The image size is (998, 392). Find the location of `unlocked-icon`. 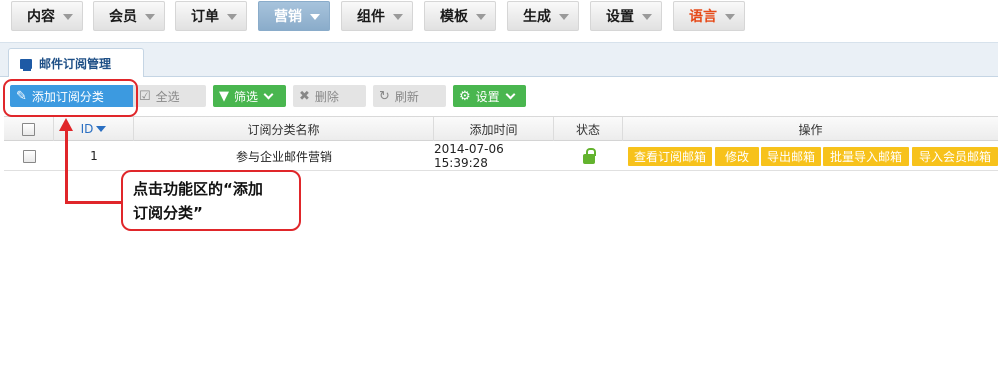

unlocked-icon is located at coordinates (589, 155).